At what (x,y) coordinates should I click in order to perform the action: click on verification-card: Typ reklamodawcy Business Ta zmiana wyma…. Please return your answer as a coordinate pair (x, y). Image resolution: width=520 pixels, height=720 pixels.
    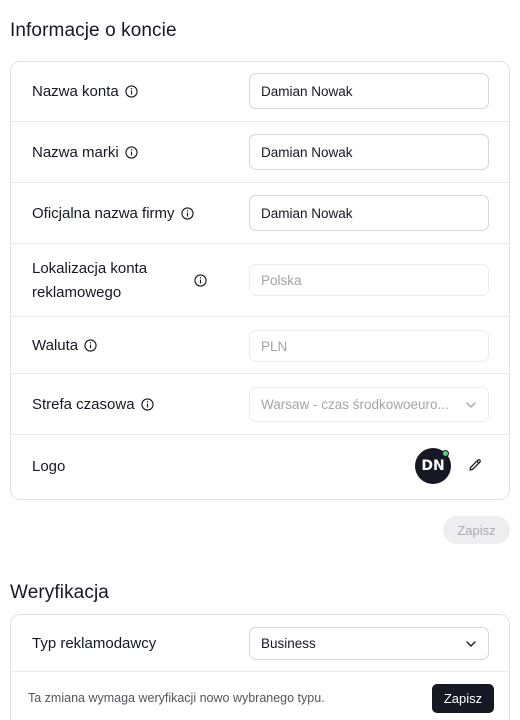
    Looking at the image, I should click on (260, 667).